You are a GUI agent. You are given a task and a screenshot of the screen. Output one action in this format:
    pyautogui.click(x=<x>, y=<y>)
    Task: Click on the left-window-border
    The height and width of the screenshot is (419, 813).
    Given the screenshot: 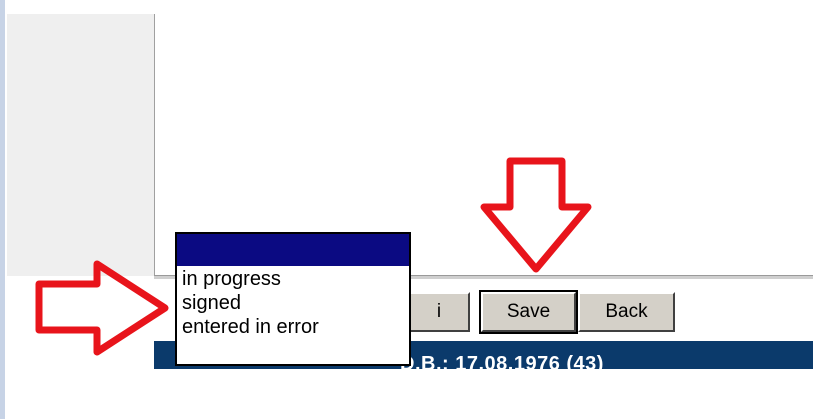 What is the action you would take?
    pyautogui.click(x=2, y=209)
    